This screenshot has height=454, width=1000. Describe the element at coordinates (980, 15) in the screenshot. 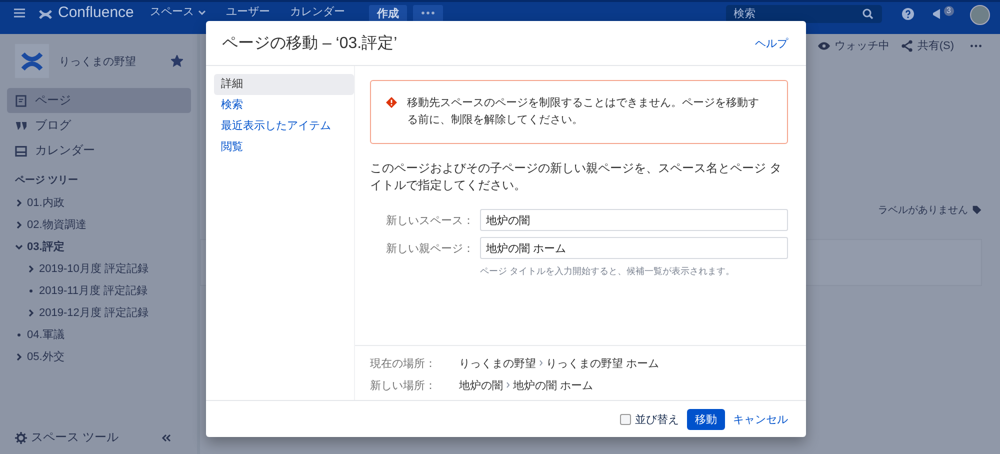

I see `avatar` at that location.